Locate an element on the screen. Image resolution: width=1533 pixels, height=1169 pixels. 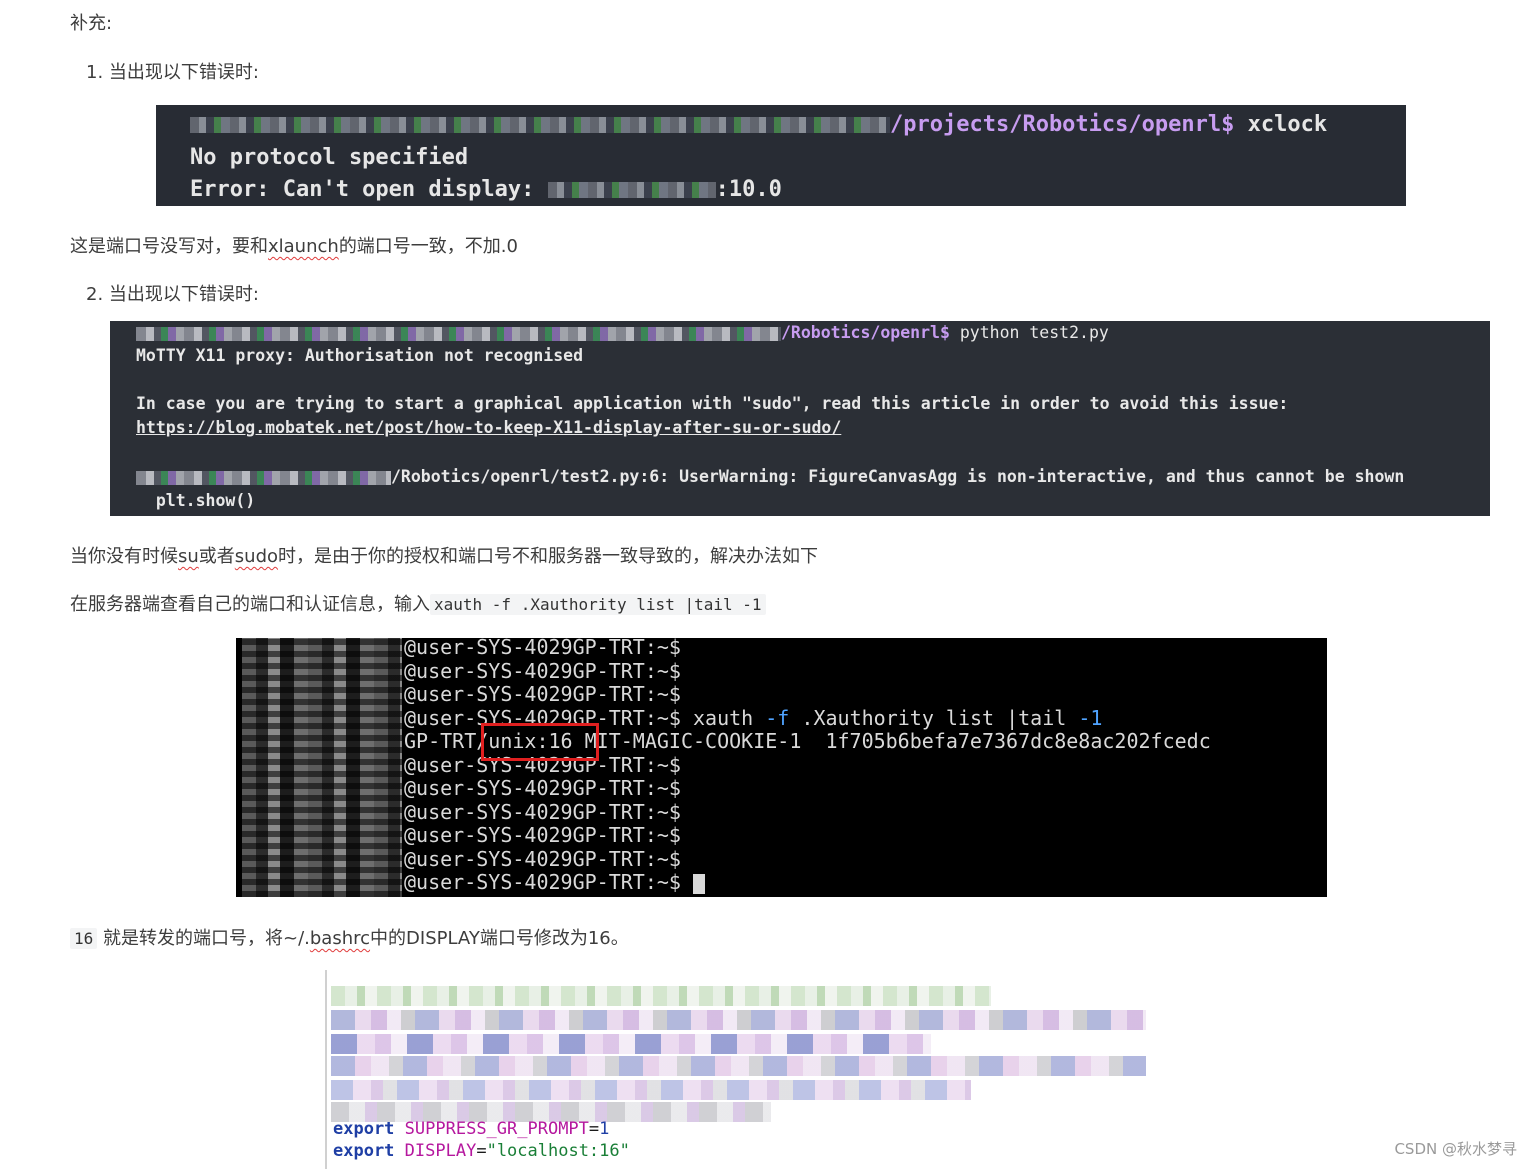
list-item-2-label: 2. 当出现以下错误时: is located at coordinates (172, 294).